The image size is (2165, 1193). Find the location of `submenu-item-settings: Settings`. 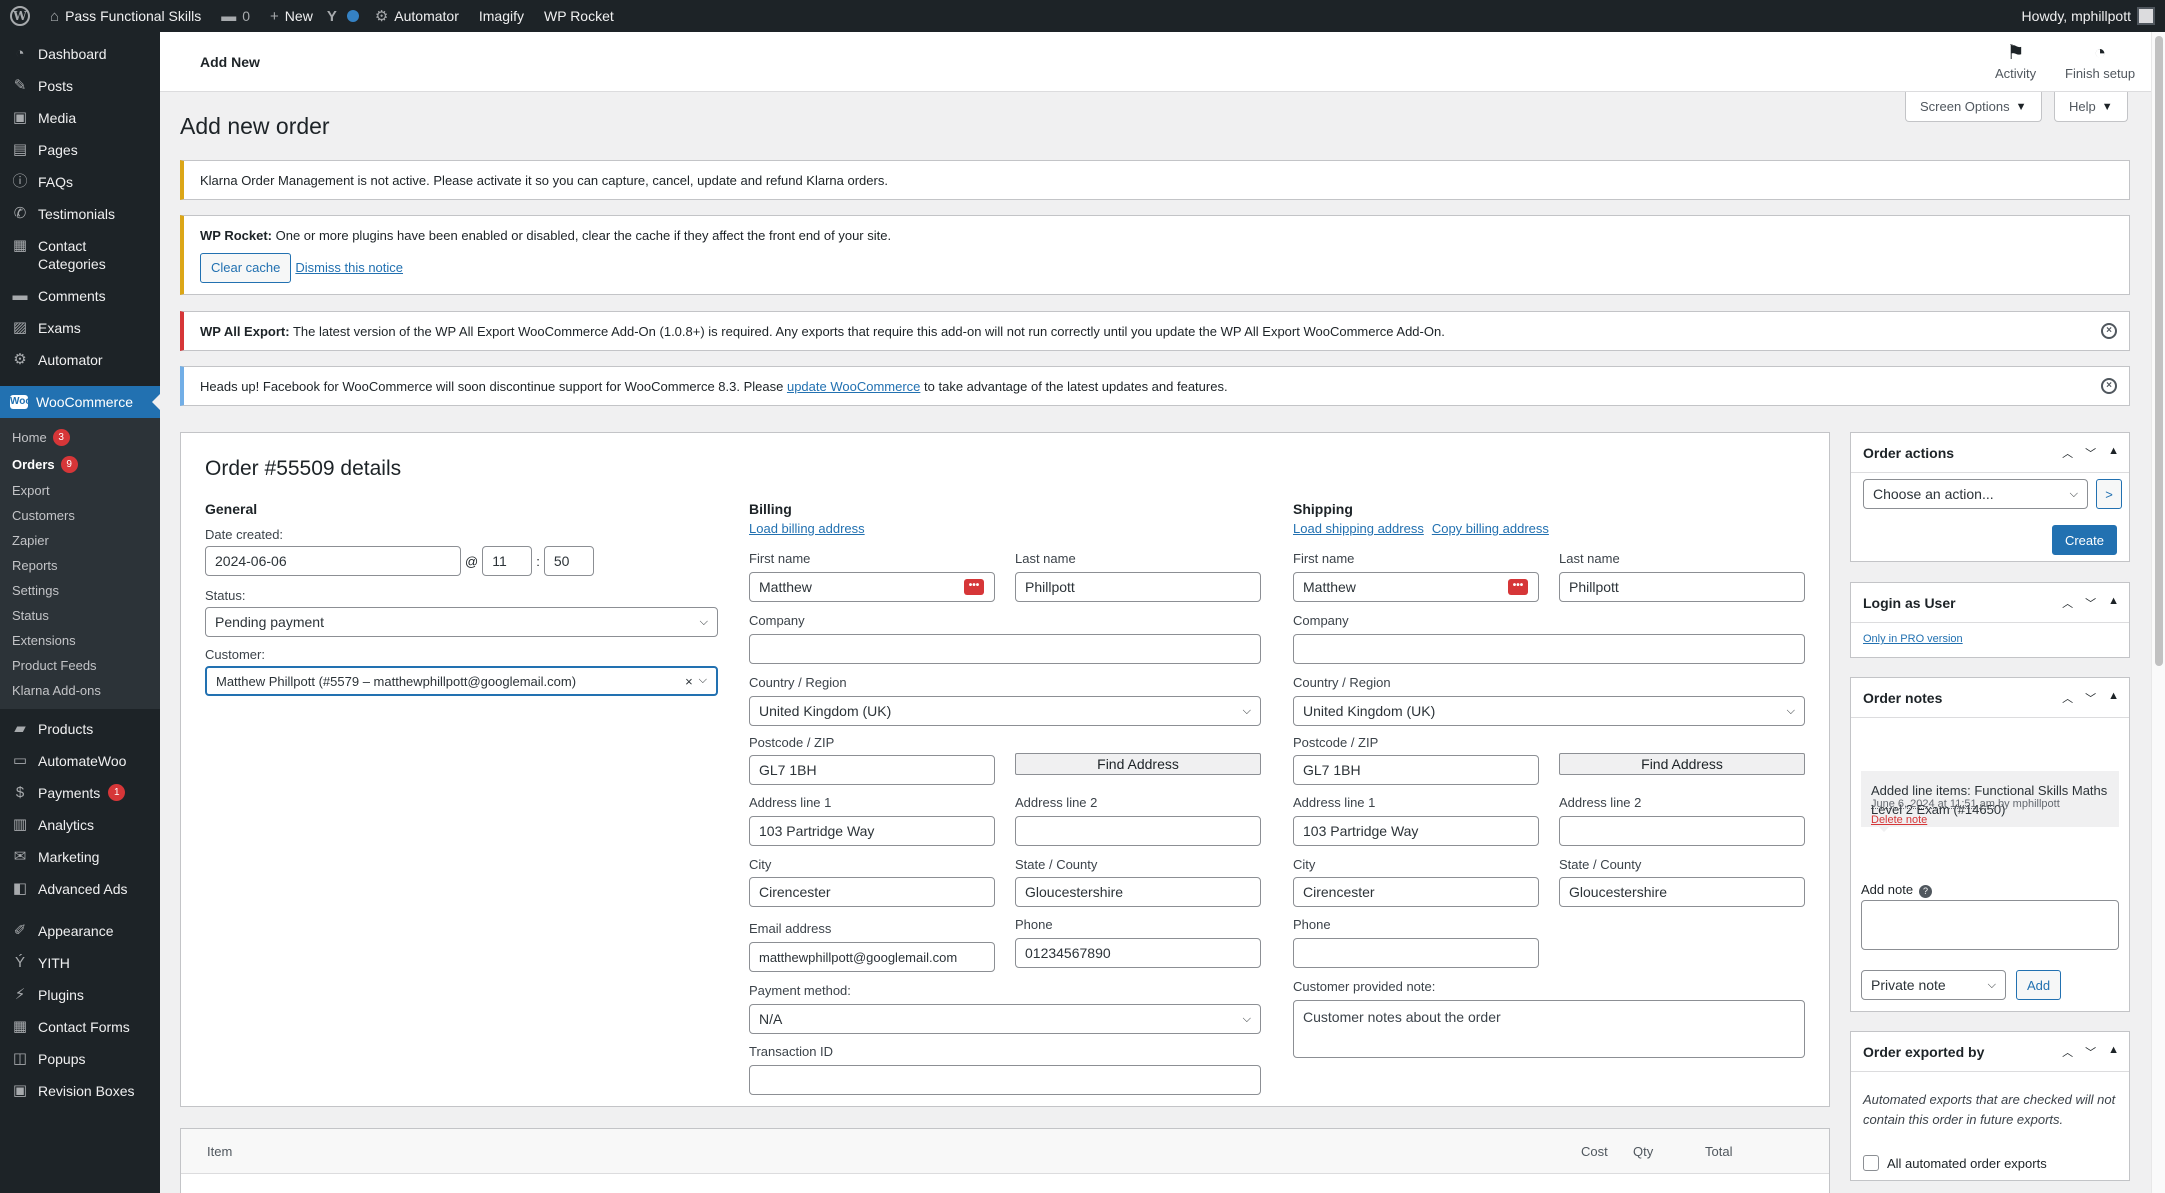

submenu-item-settings: Settings is located at coordinates (80, 590).